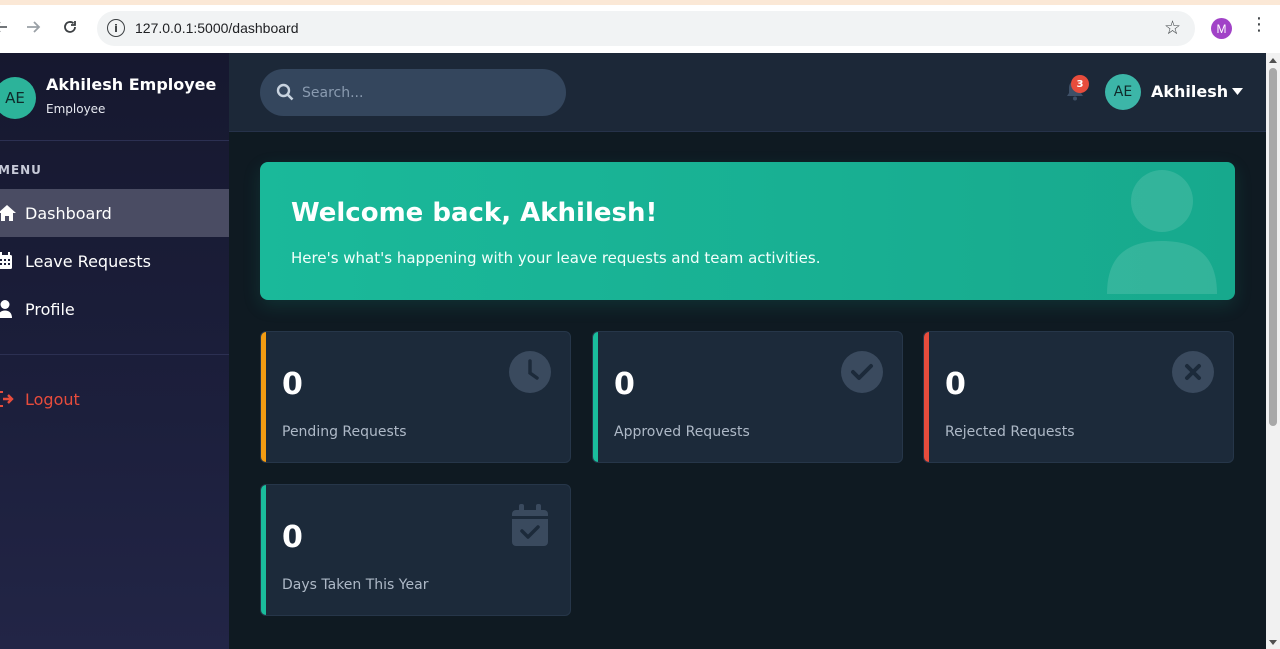 The height and width of the screenshot is (649, 1280). I want to click on stat-card-approved: 0 Approved Requests, so click(747, 397).